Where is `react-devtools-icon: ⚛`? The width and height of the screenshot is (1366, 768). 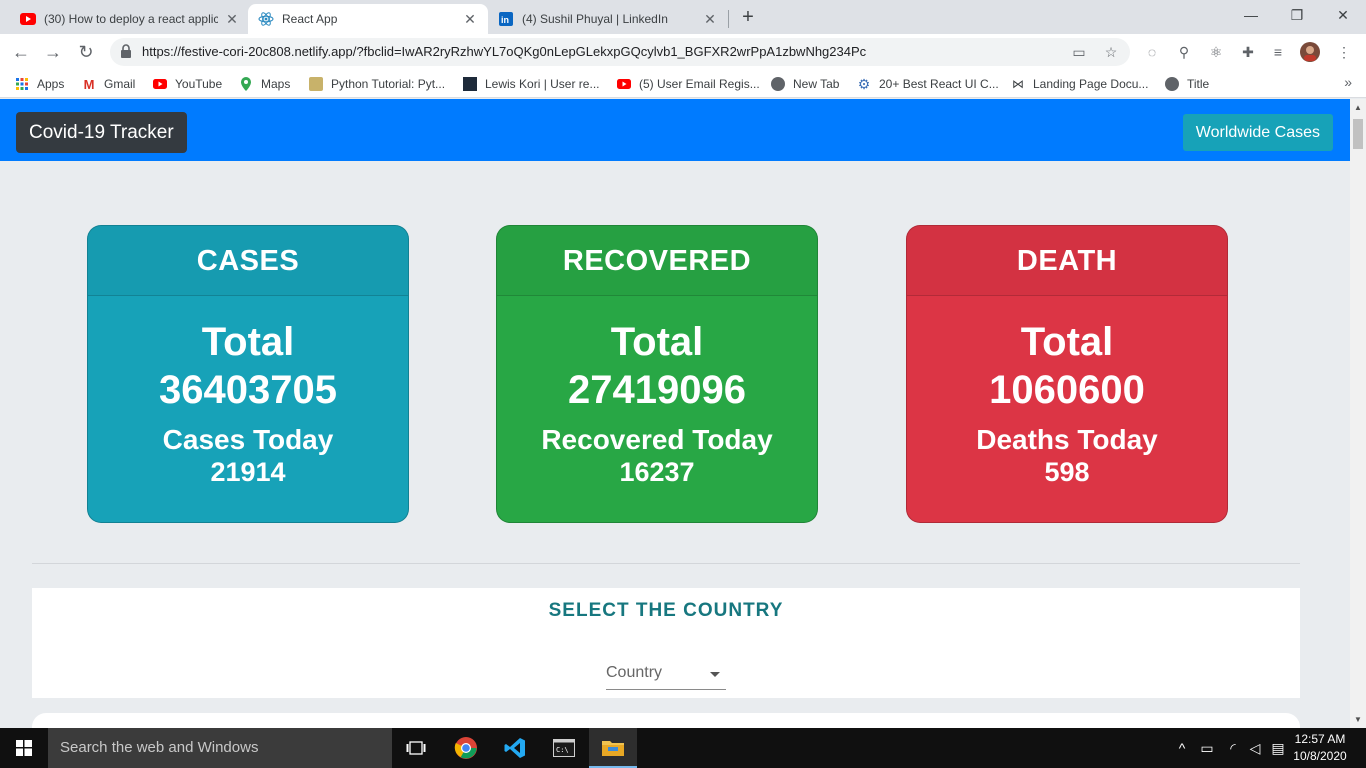
react-devtools-icon: ⚛ is located at coordinates (1216, 52).